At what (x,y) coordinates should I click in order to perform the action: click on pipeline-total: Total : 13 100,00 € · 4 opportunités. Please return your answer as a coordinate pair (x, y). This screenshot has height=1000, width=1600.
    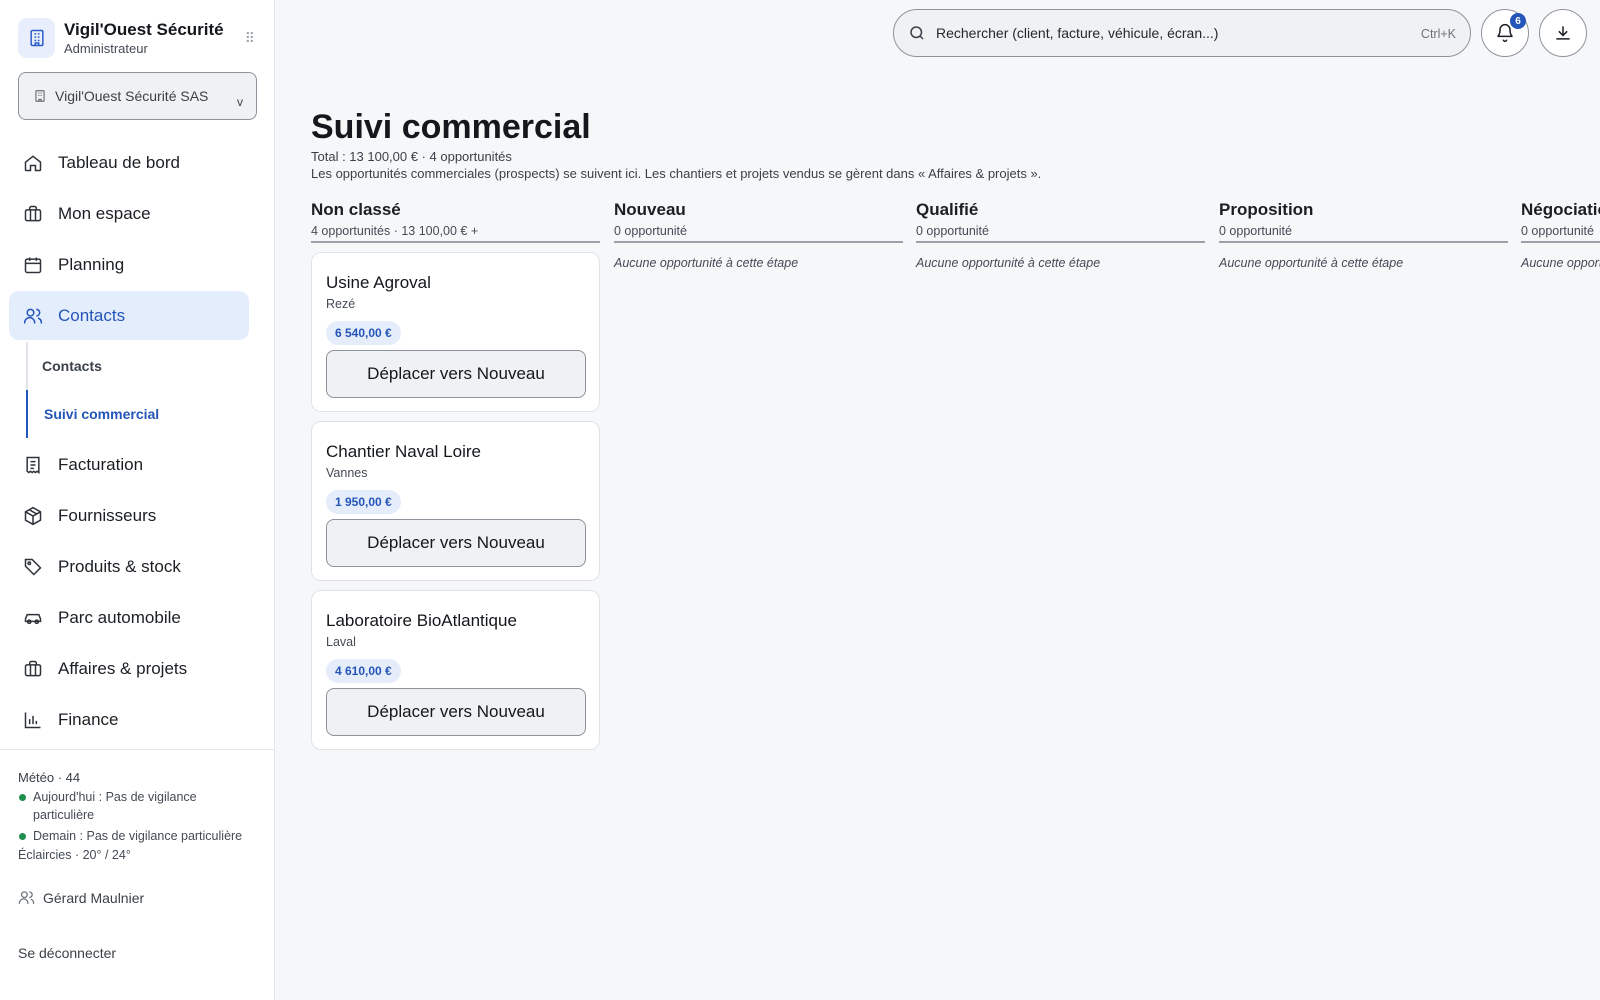
    Looking at the image, I should click on (411, 156).